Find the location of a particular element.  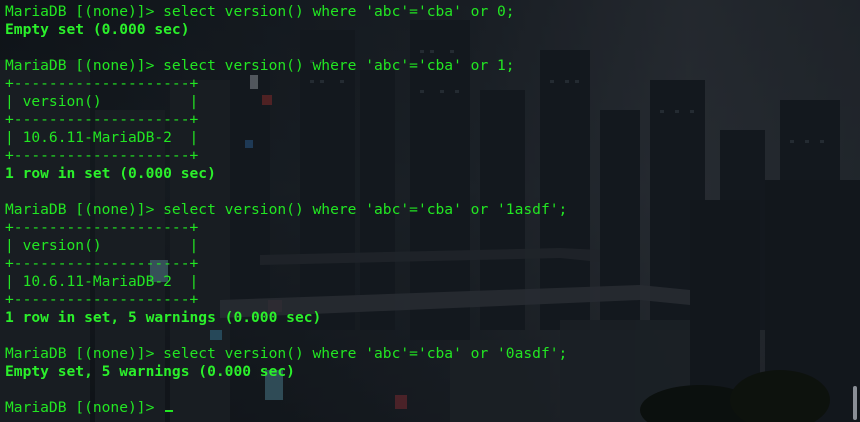

terminal-line: 1 row in set (0.000 sec) is located at coordinates (110, 173).